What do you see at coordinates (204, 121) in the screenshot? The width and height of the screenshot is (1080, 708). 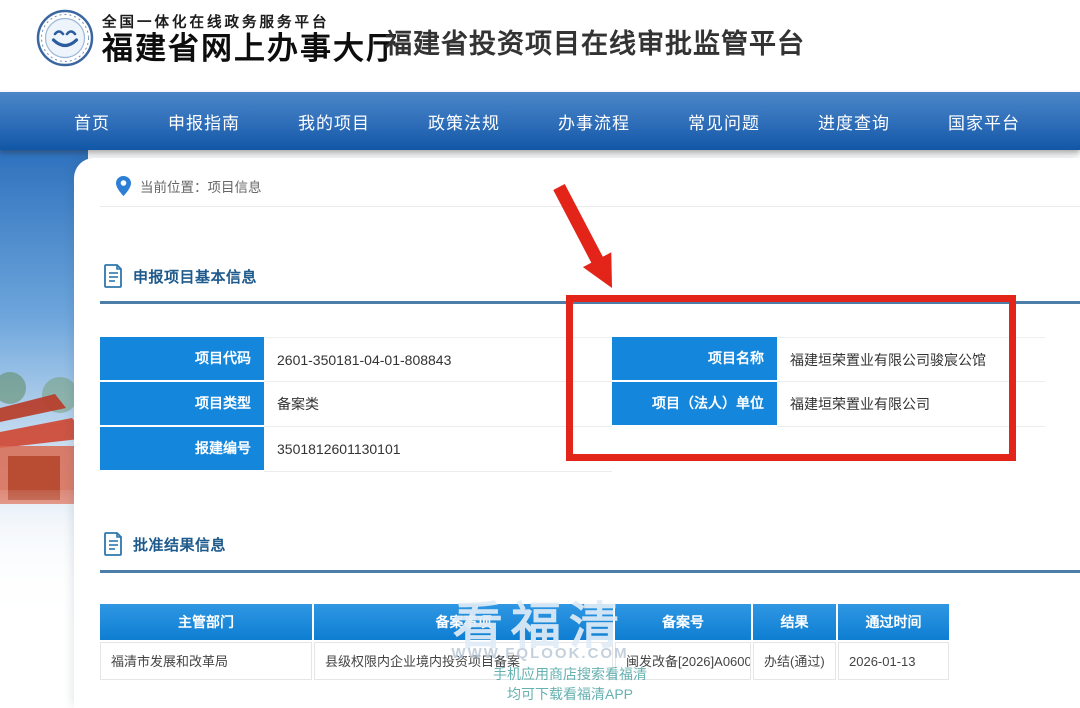 I see `nav-item-declare-guide: 申报指南` at bounding box center [204, 121].